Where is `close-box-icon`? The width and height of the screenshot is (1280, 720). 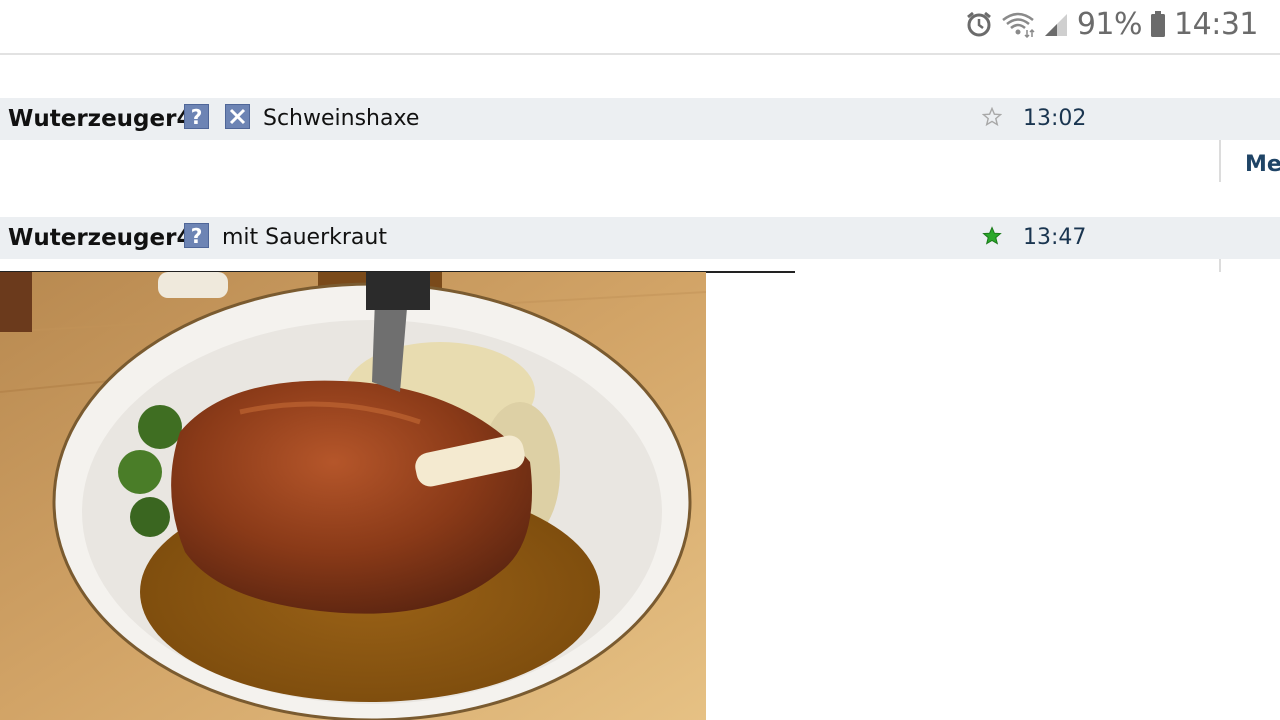
close-box-icon is located at coordinates (237, 116).